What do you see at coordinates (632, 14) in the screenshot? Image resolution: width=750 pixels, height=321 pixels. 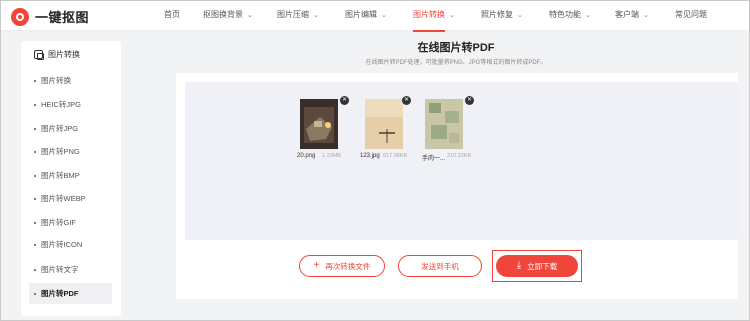 I see `nav-item-client: 客户端 ⌄` at bounding box center [632, 14].